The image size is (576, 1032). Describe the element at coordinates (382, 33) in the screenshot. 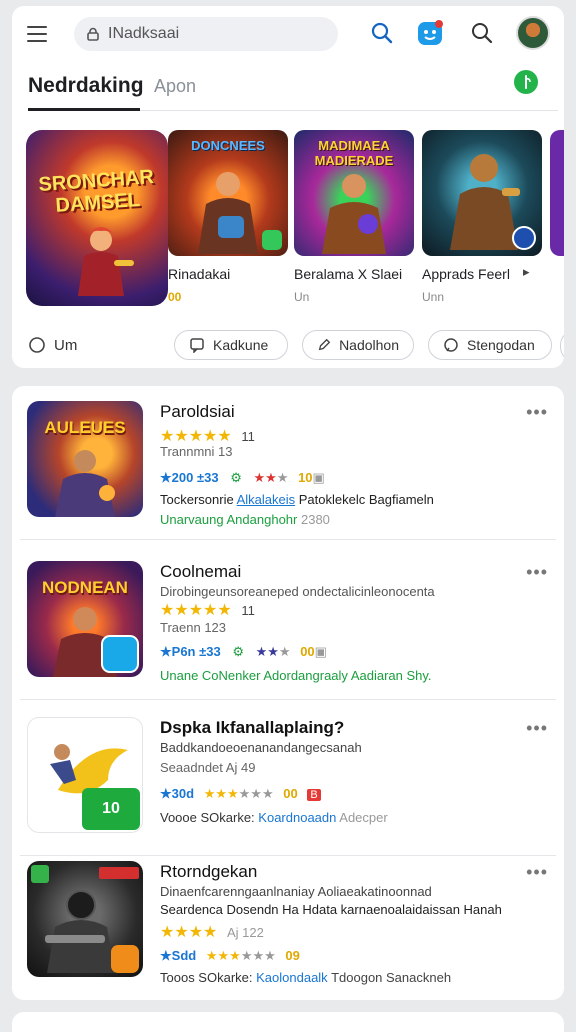

I see `search-icon` at that location.